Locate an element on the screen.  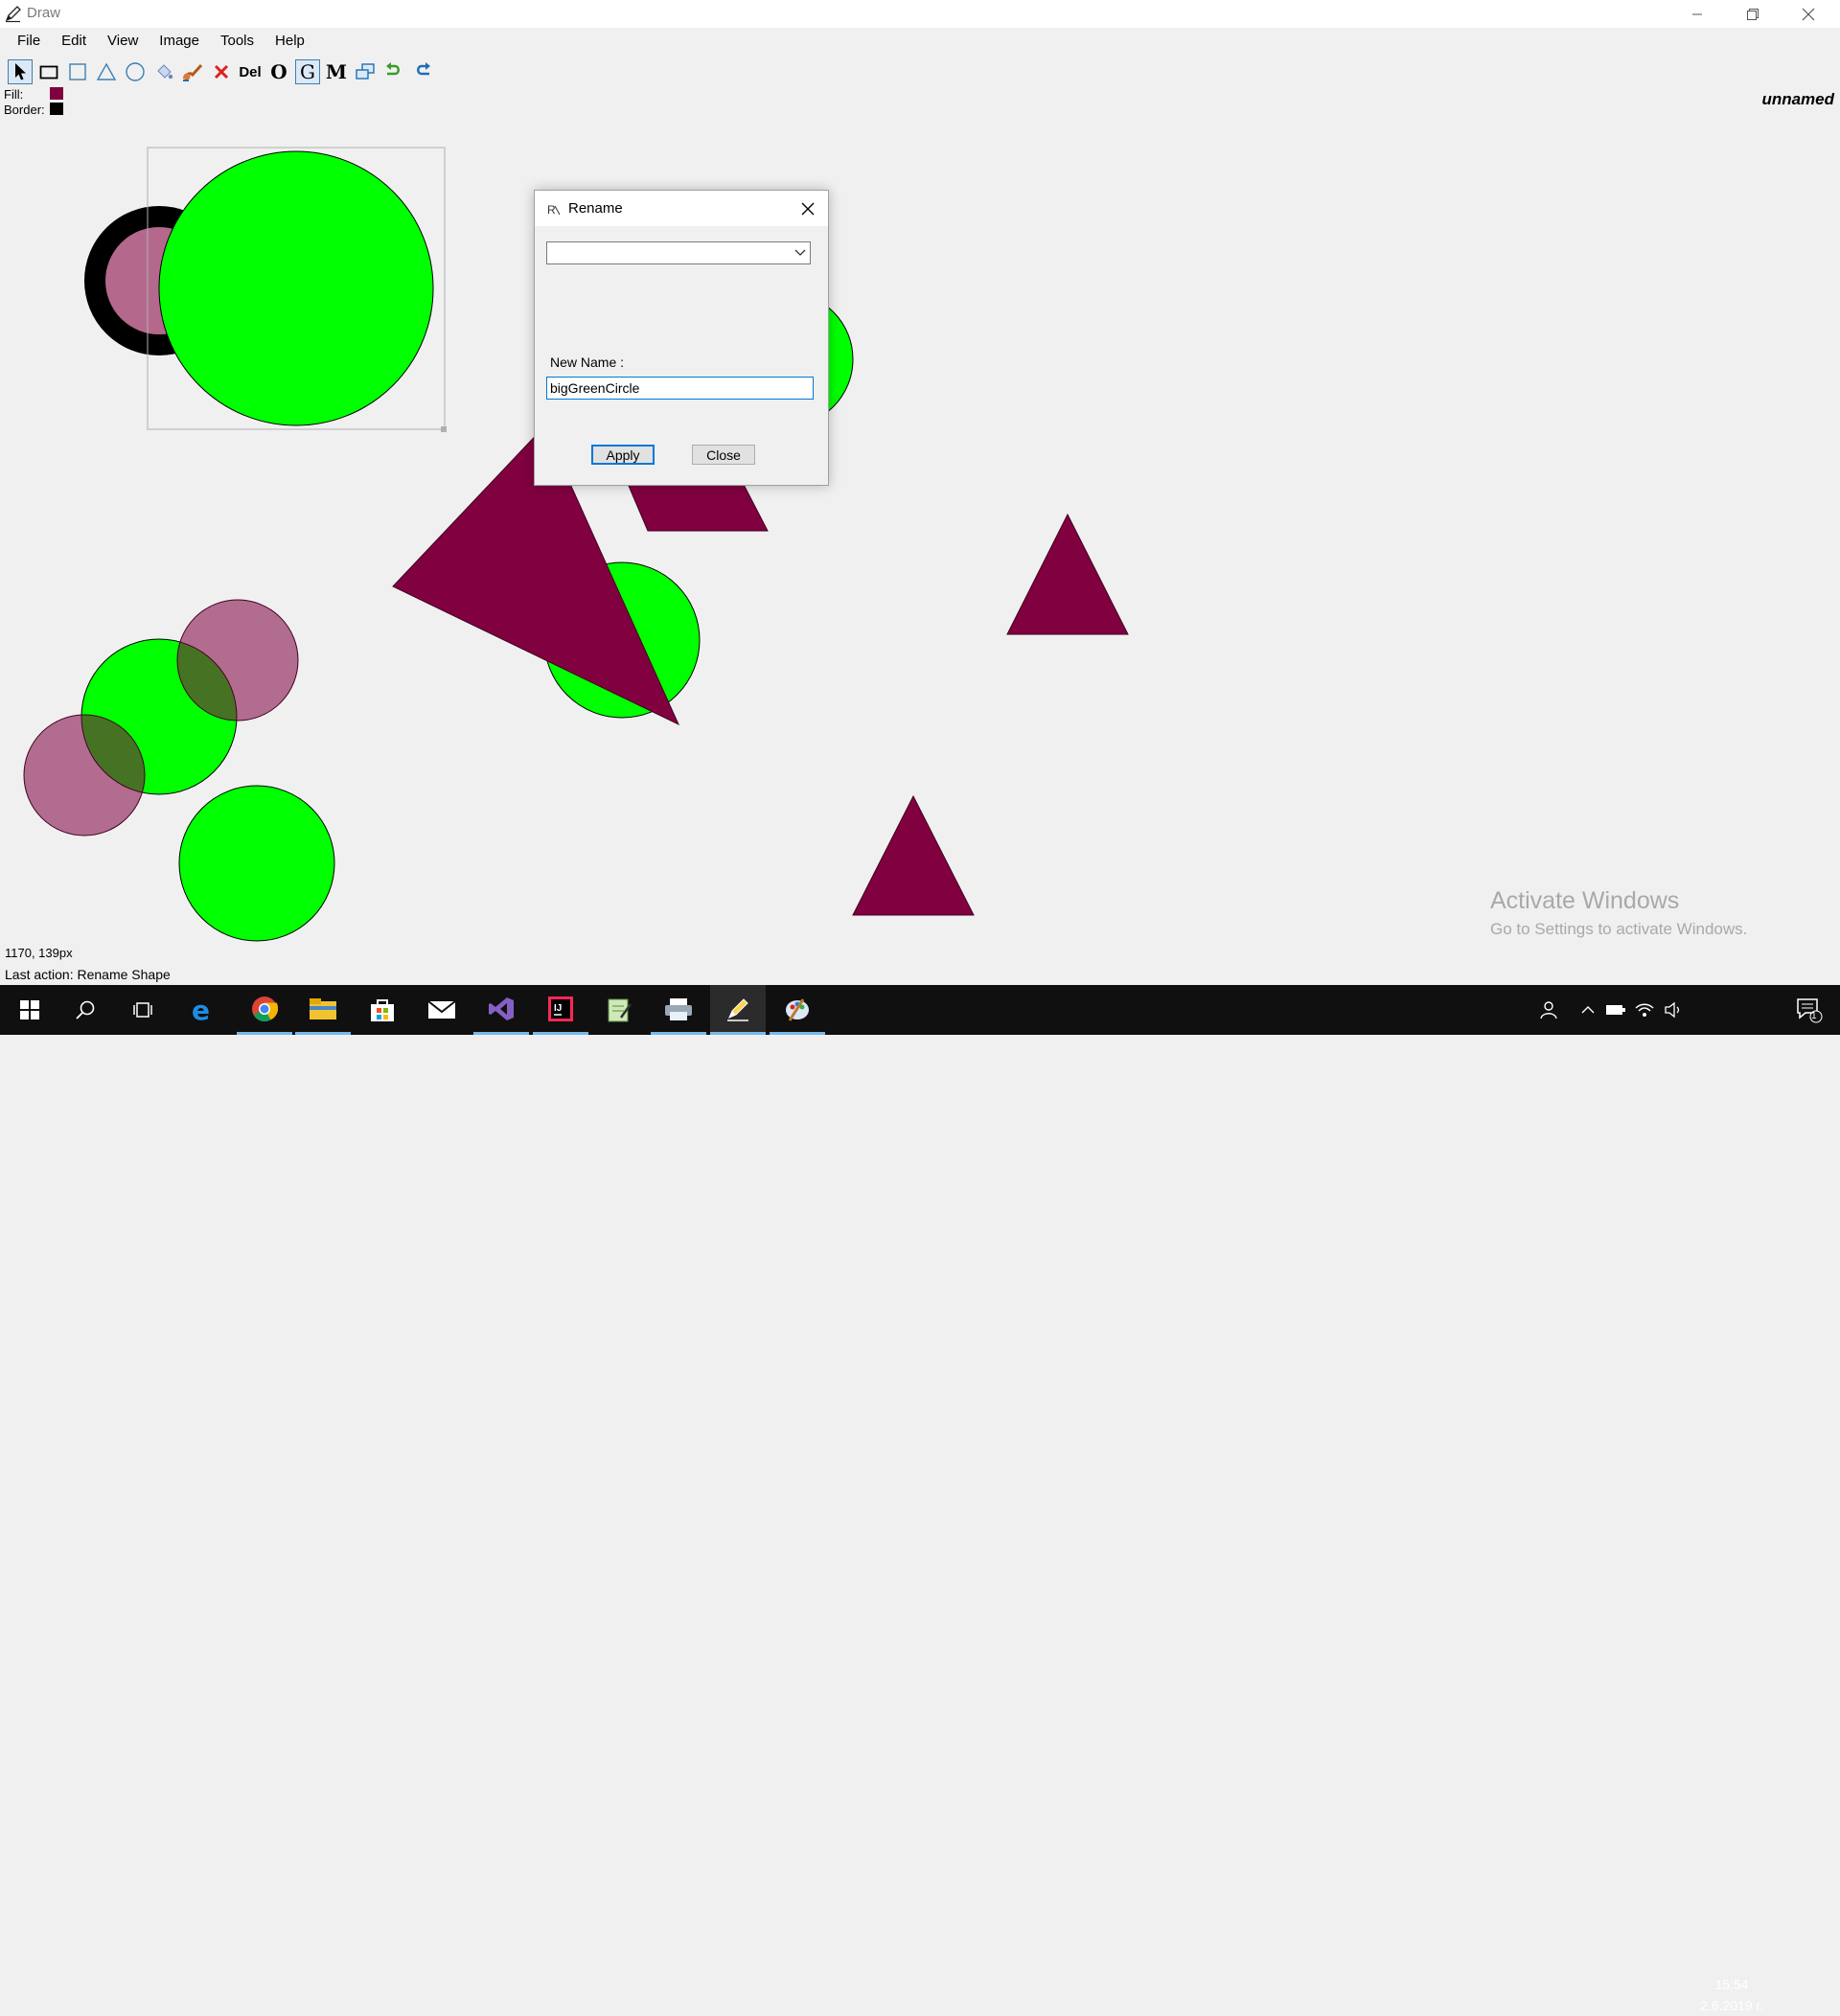
apply-button: Apply is located at coordinates (623, 455).